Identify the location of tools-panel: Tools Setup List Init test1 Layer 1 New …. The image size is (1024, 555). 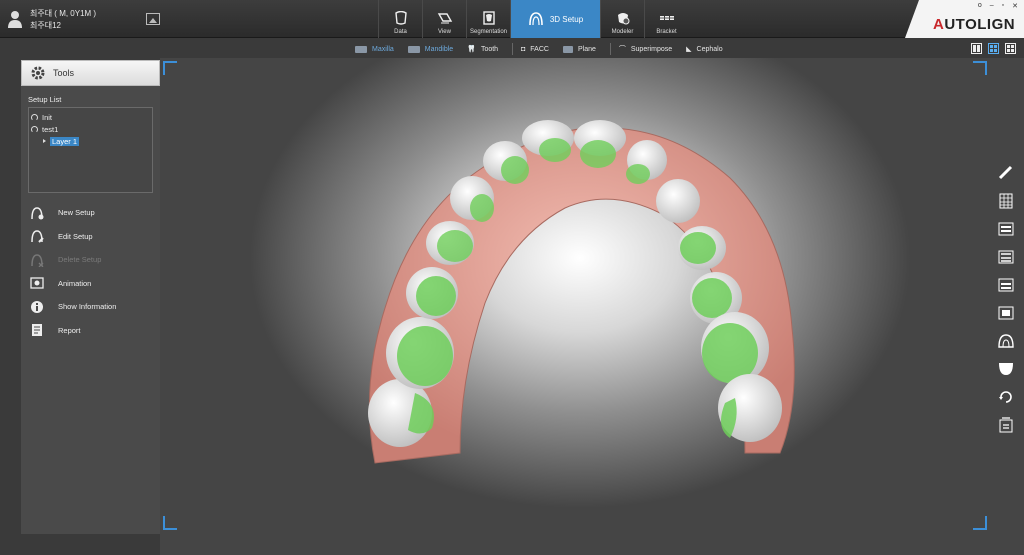
(90, 297).